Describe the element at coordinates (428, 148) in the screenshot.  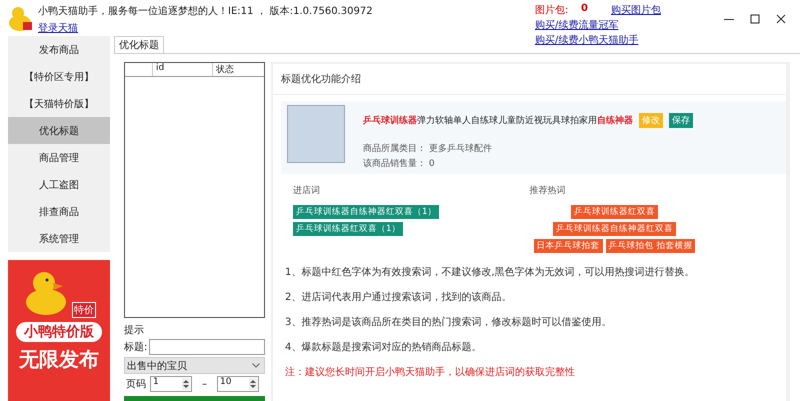
I see `product-category: 商品所属类目： 更多乒乓球配件` at that location.